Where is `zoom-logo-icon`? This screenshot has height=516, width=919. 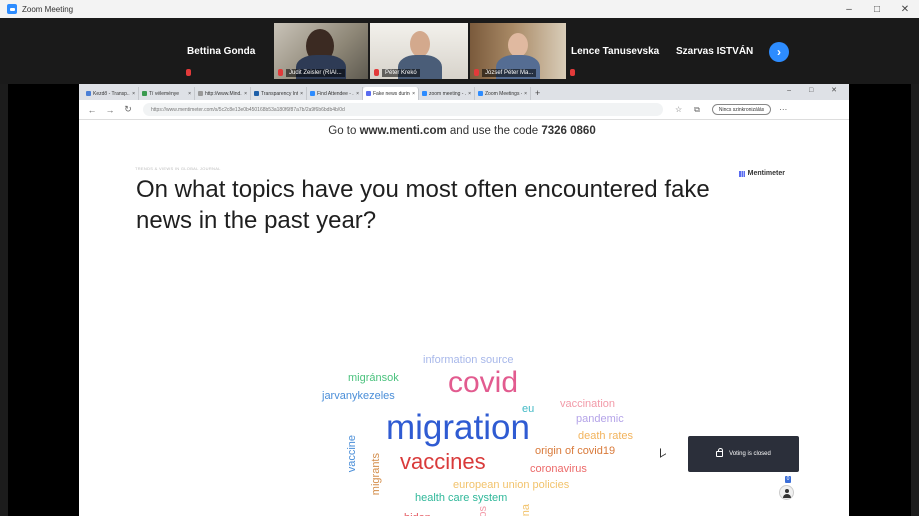
zoom-logo-icon is located at coordinates (12, 9).